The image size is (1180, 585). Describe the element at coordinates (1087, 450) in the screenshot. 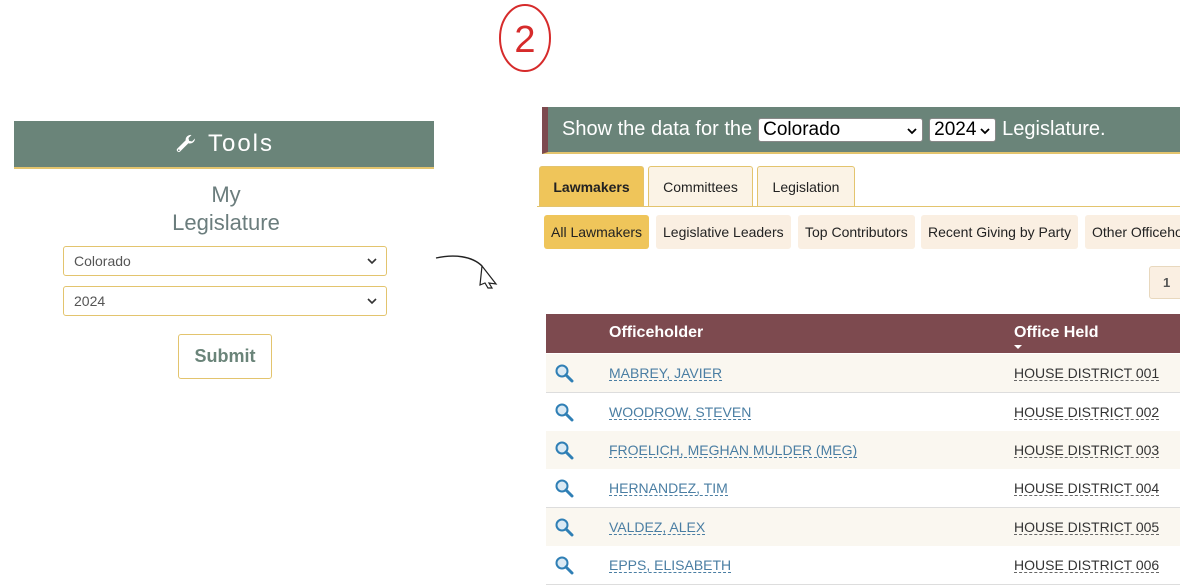

I see `office-held: HOUSE DISTRICT 003` at that location.